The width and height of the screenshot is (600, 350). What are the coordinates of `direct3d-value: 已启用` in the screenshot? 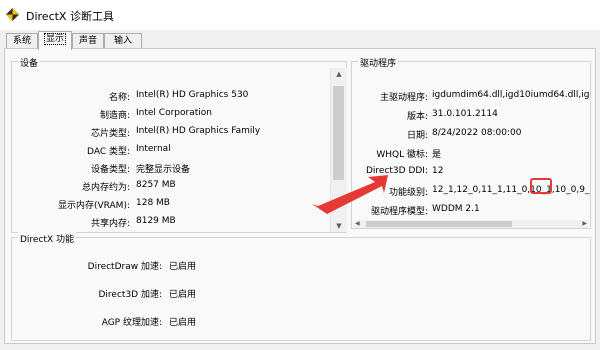 It's located at (183, 295).